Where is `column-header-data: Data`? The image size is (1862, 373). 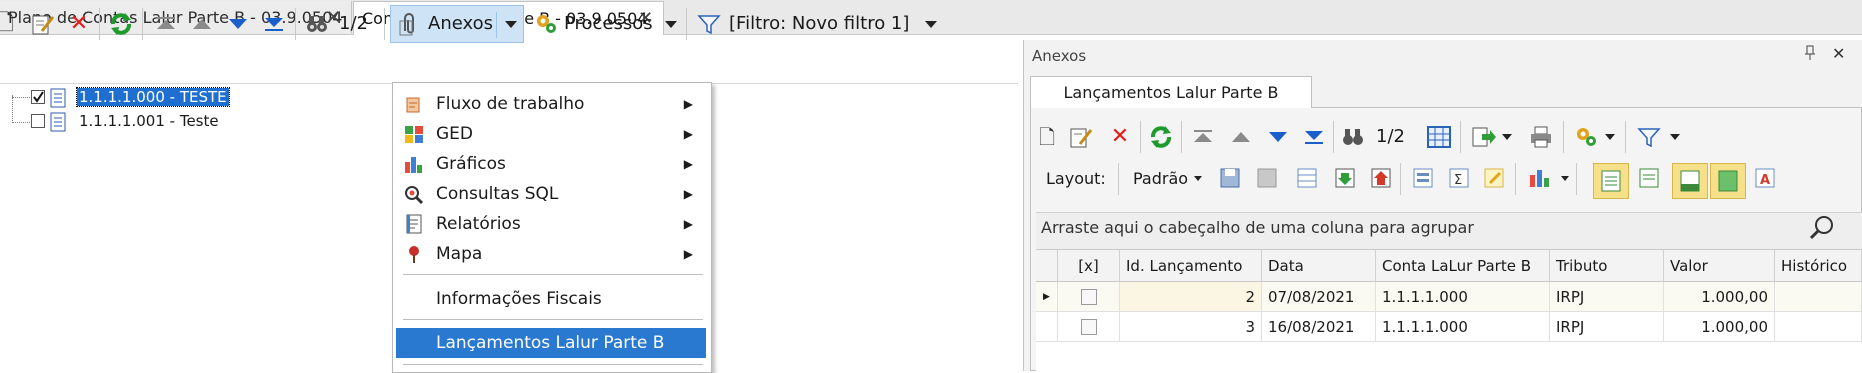 column-header-data: Data is located at coordinates (1319, 266).